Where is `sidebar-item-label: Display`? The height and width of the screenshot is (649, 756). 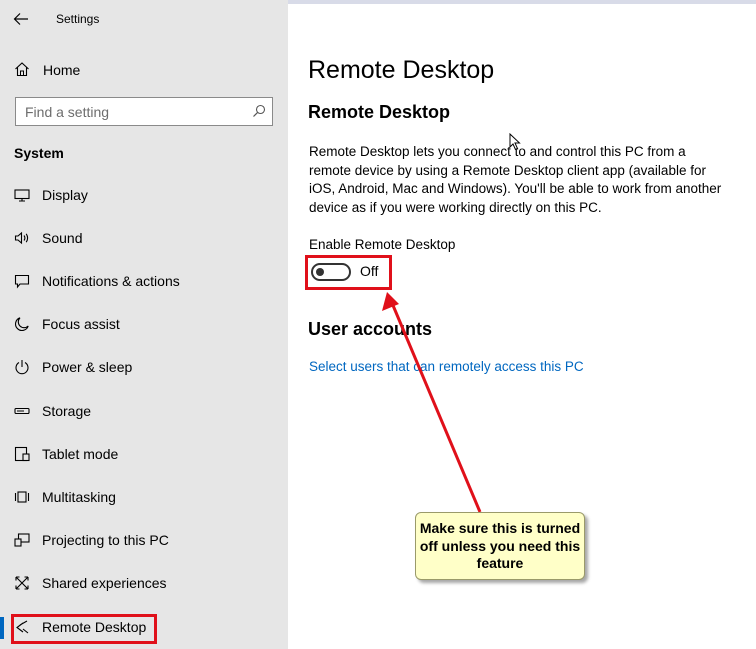
sidebar-item-label: Display is located at coordinates (65, 195).